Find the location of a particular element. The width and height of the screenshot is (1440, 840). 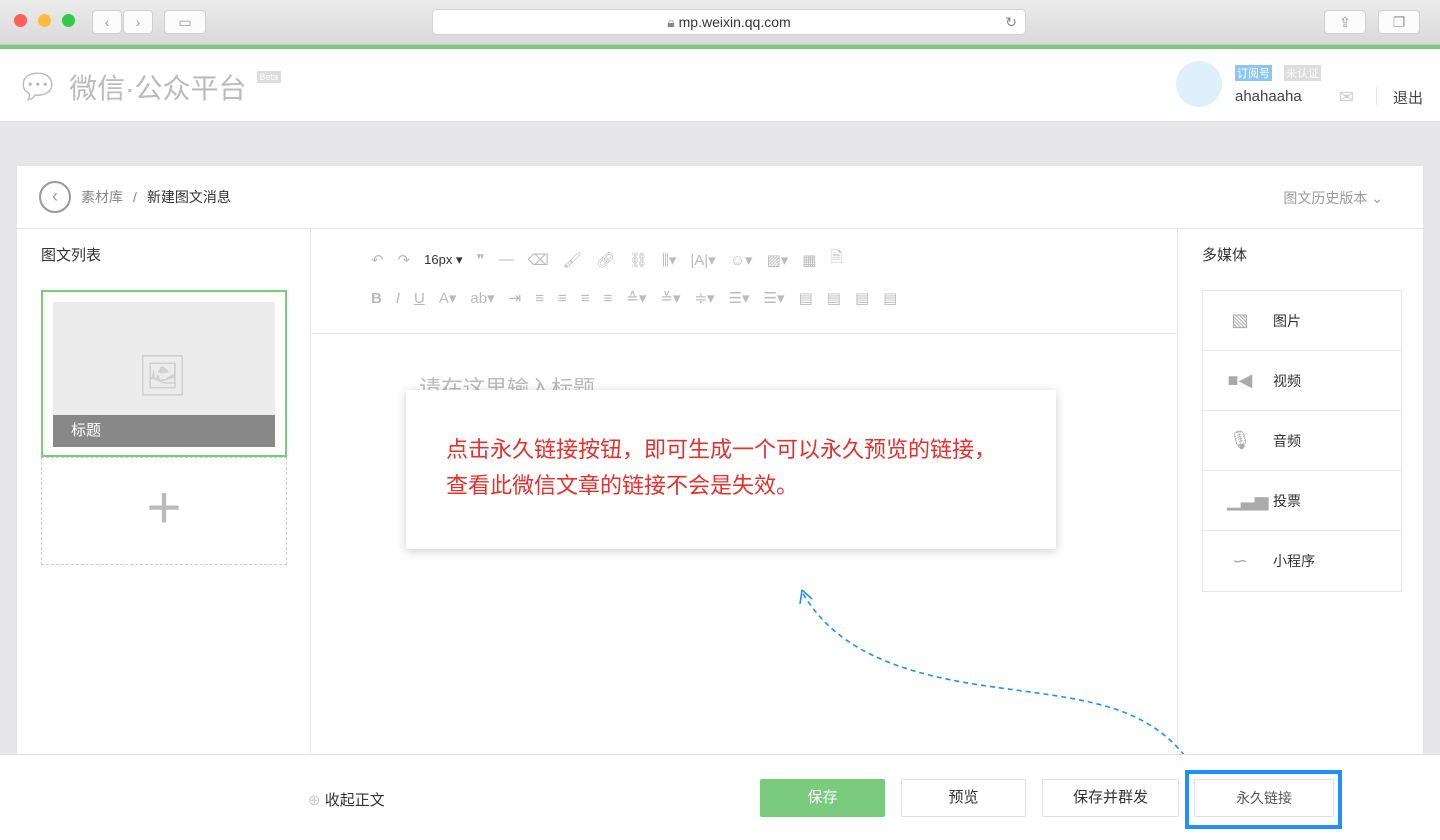

preview-button: 预览 is located at coordinates (963, 798).